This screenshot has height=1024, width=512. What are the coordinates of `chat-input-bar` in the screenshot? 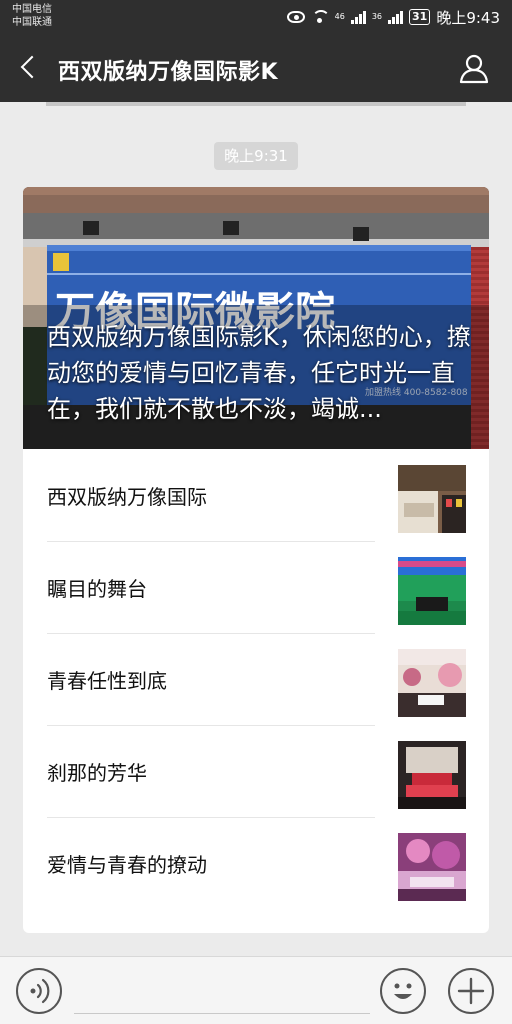 It's located at (256, 990).